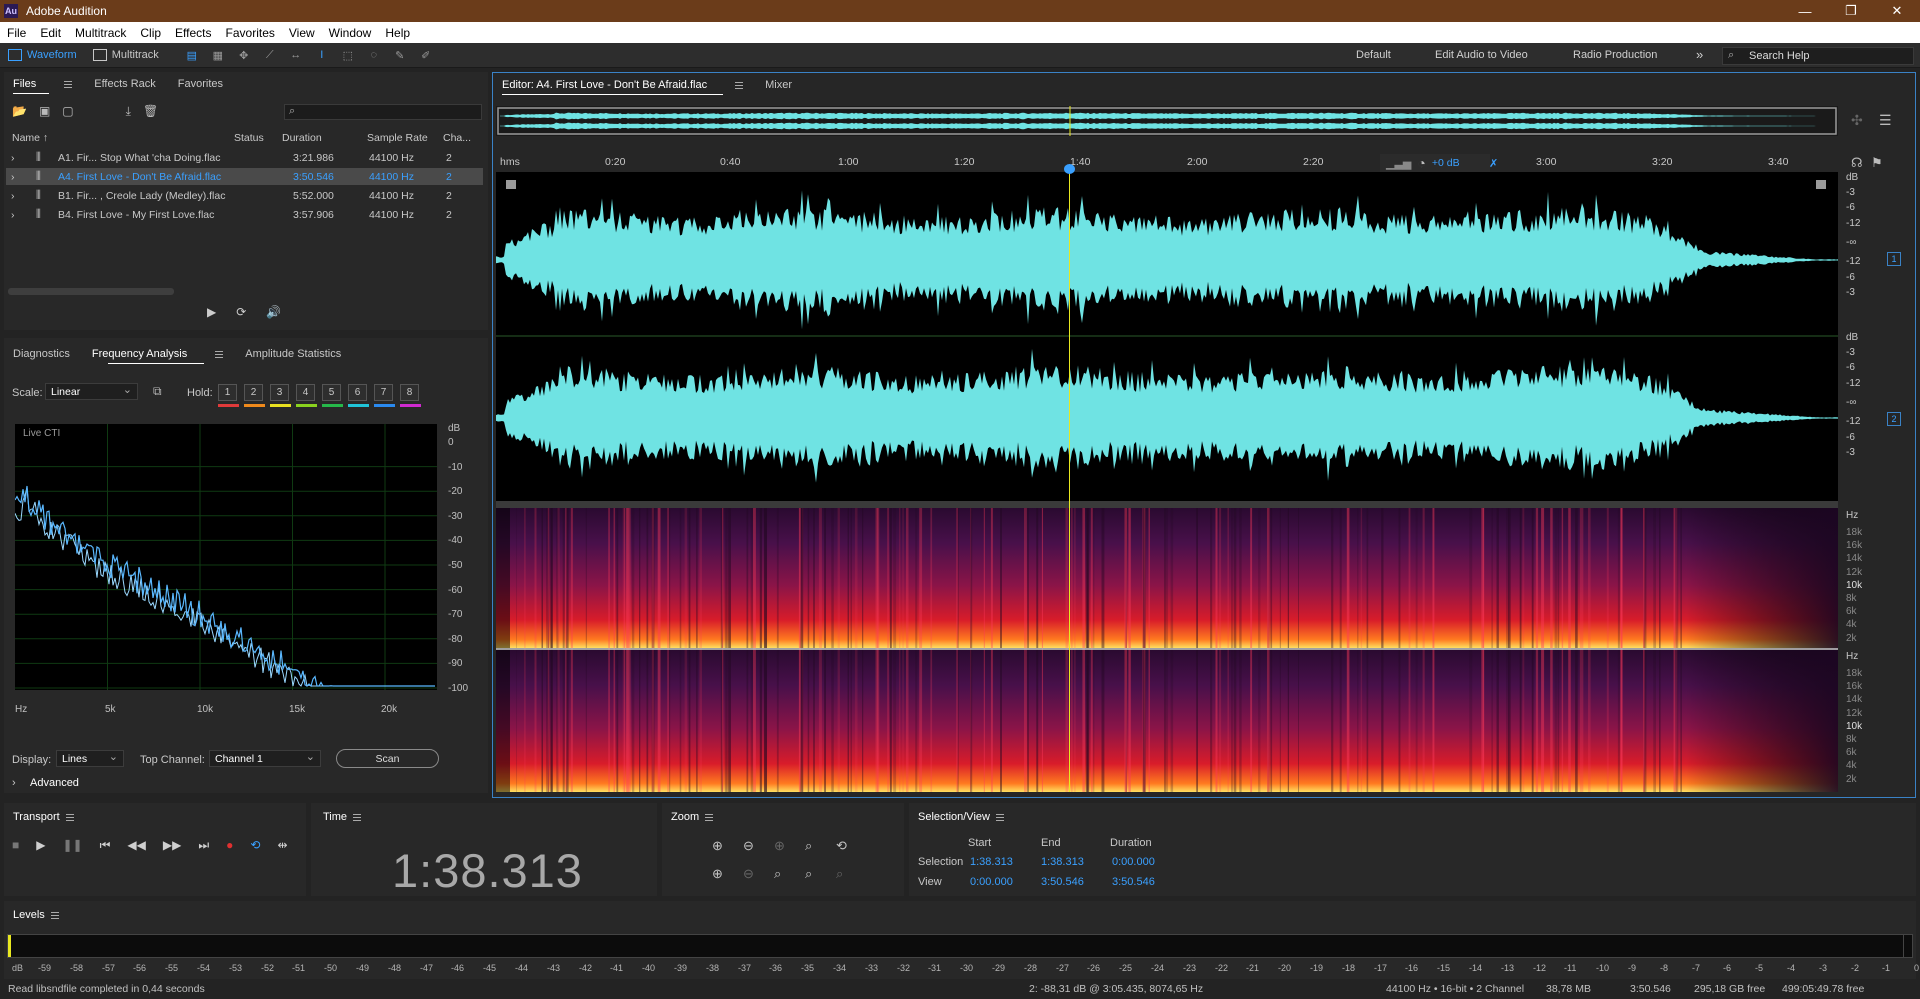 The width and height of the screenshot is (1920, 999). Describe the element at coordinates (296, 55) in the screenshot. I see `slip-tool-icon: ↔` at that location.